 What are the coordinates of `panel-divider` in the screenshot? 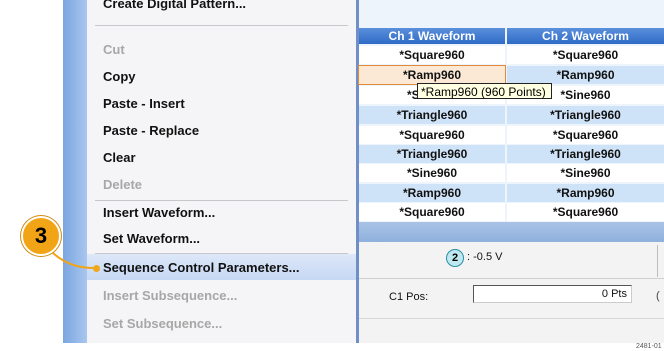 It's located at (657, 261).